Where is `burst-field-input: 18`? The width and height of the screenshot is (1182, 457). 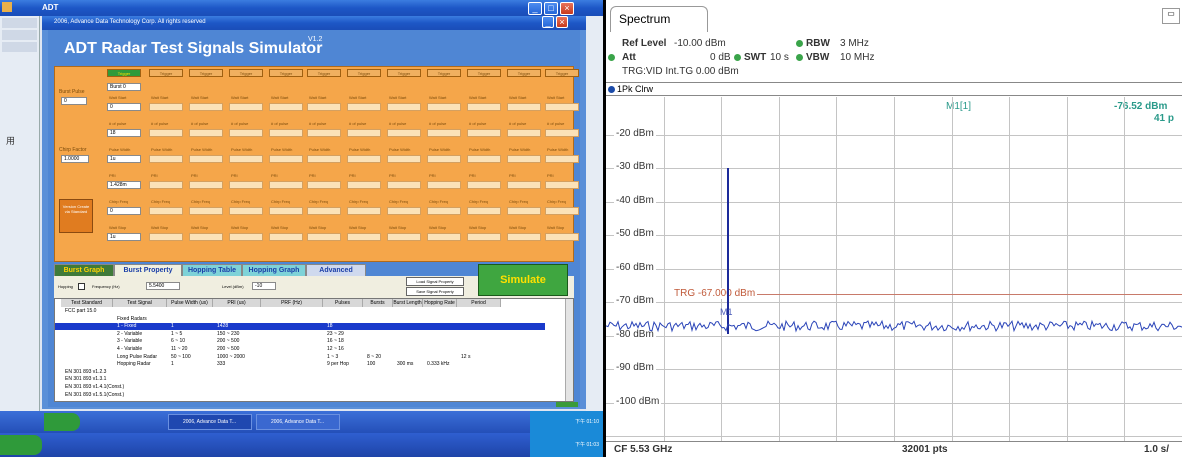 burst-field-input: 18 is located at coordinates (124, 133).